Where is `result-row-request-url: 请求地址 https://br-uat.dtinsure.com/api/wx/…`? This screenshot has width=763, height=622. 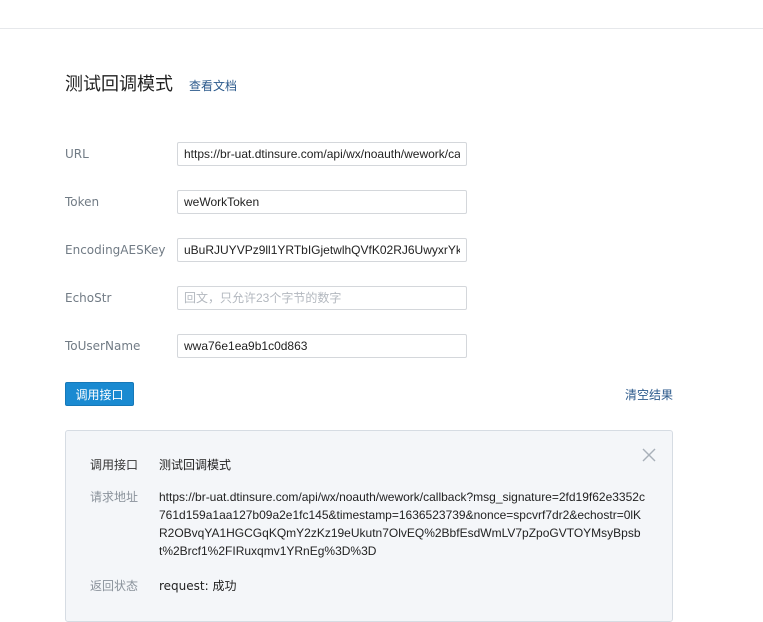
result-row-request-url: 请求地址 https://br-uat.dtinsure.com/api/wx/… is located at coordinates (368, 524).